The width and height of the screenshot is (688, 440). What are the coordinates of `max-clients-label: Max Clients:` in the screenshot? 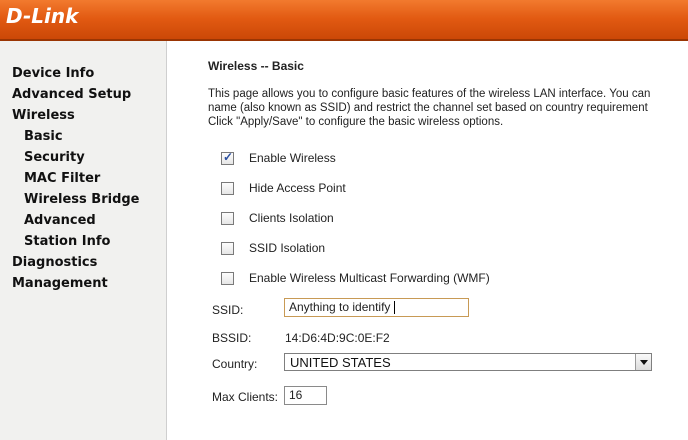 It's located at (245, 397).